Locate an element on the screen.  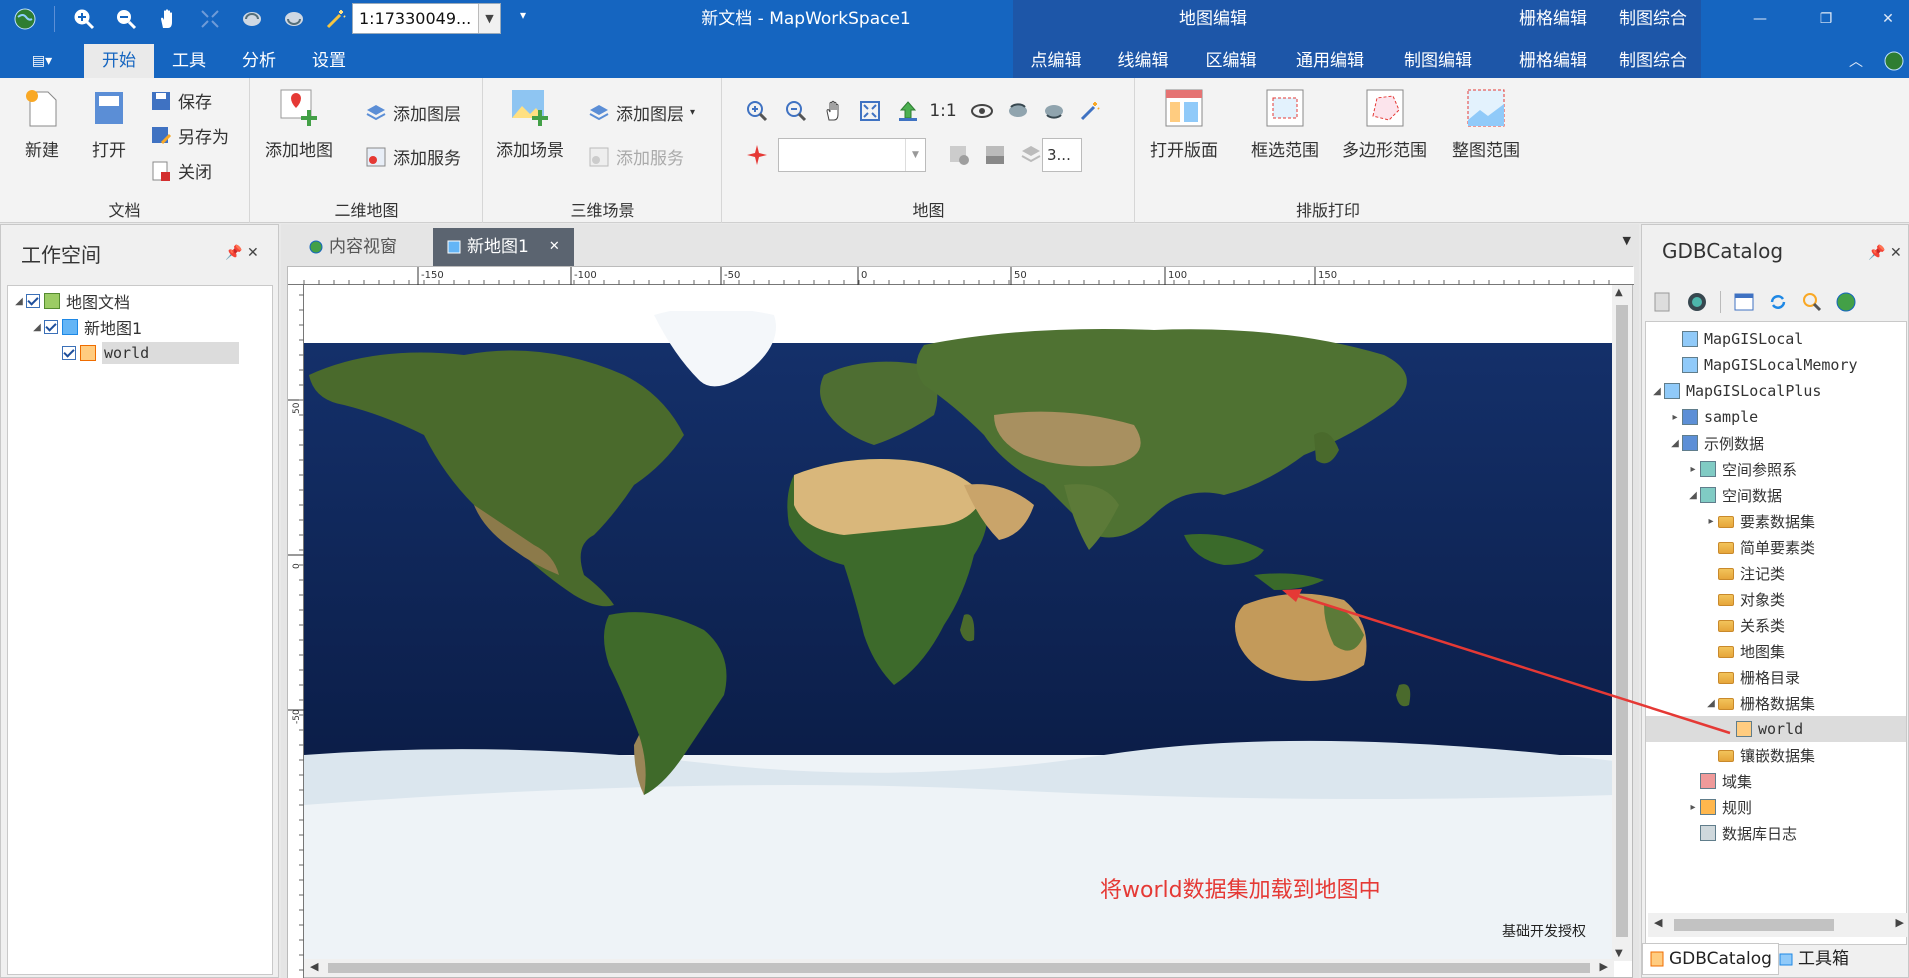
bottom-tab-gdbcatalog: GDBCatalog is located at coordinates (1710, 959).